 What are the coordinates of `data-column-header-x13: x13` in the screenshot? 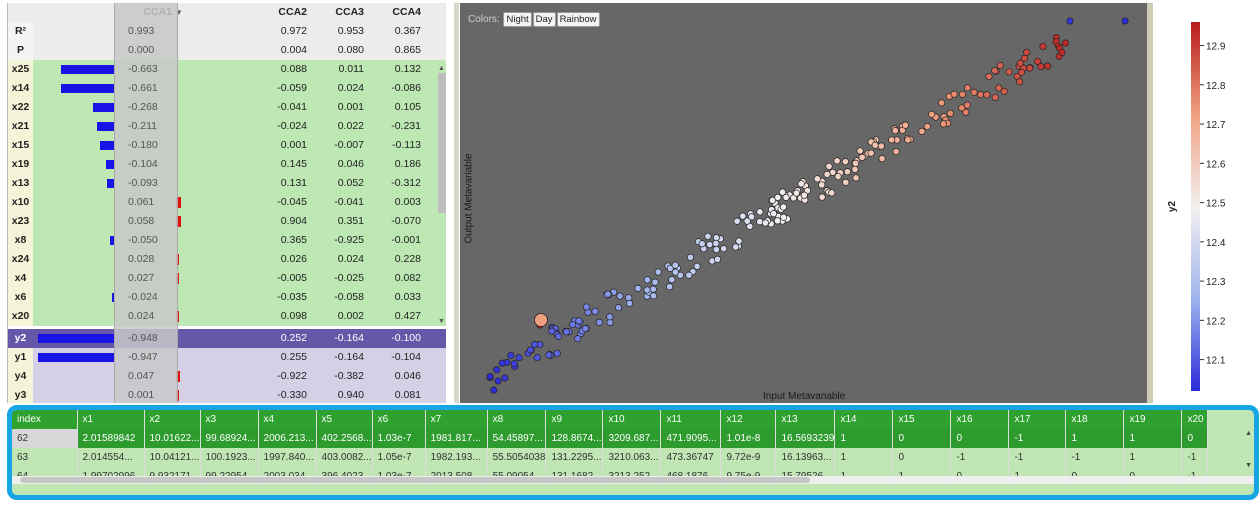 It's located at (805, 419).